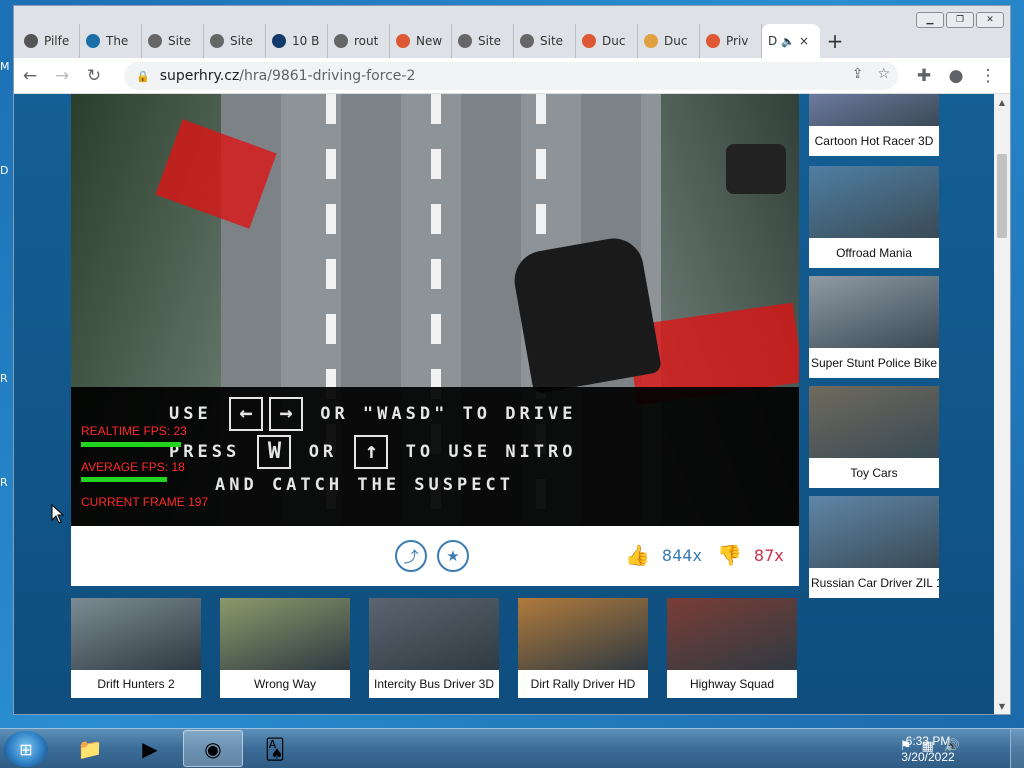 Image resolution: width=1024 pixels, height=768 pixels. What do you see at coordinates (729, 555) in the screenshot?
I see `thumbs-down-icon: 👎` at bounding box center [729, 555].